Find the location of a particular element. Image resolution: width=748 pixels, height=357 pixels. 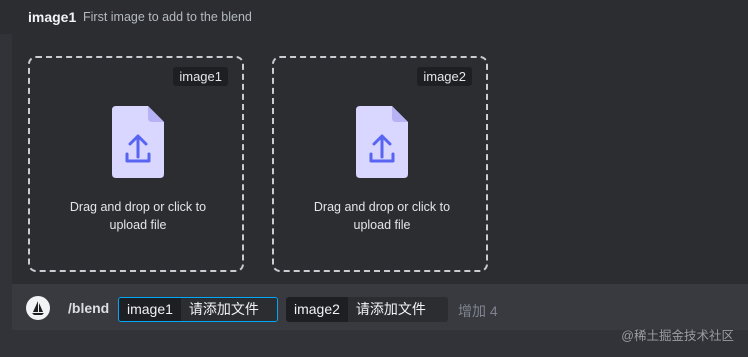

option-header: image1 First image to add to the blend is located at coordinates (374, 17).